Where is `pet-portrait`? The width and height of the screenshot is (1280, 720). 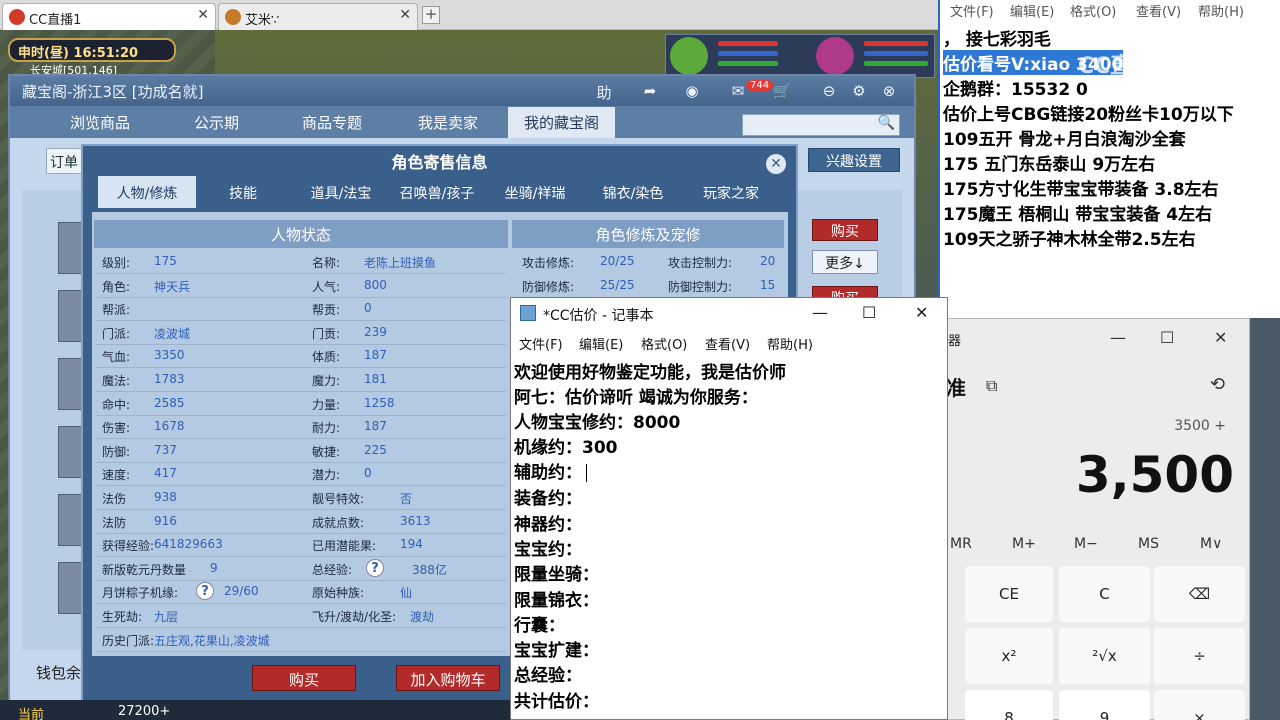
pet-portrait is located at coordinates (689, 56).